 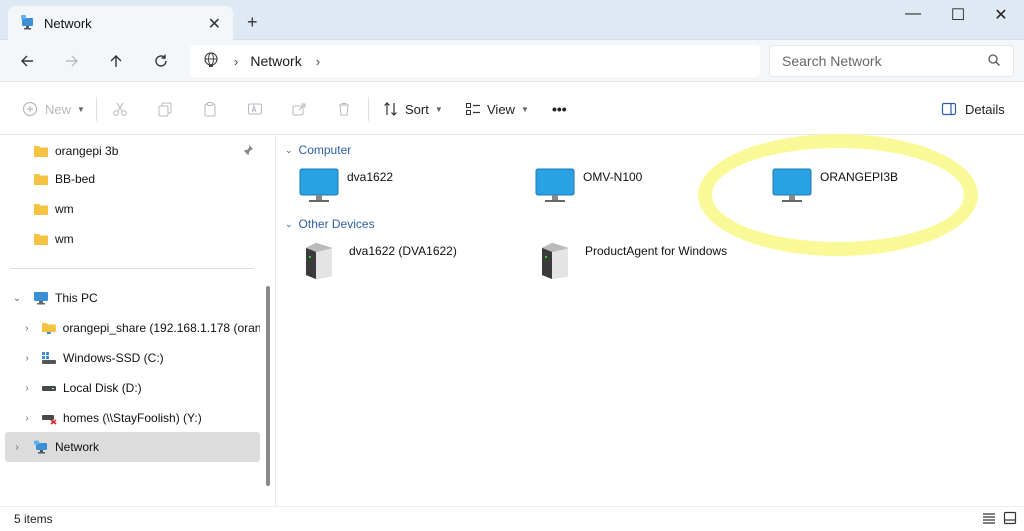 I want to click on details-view-icon, so click(x=989, y=518).